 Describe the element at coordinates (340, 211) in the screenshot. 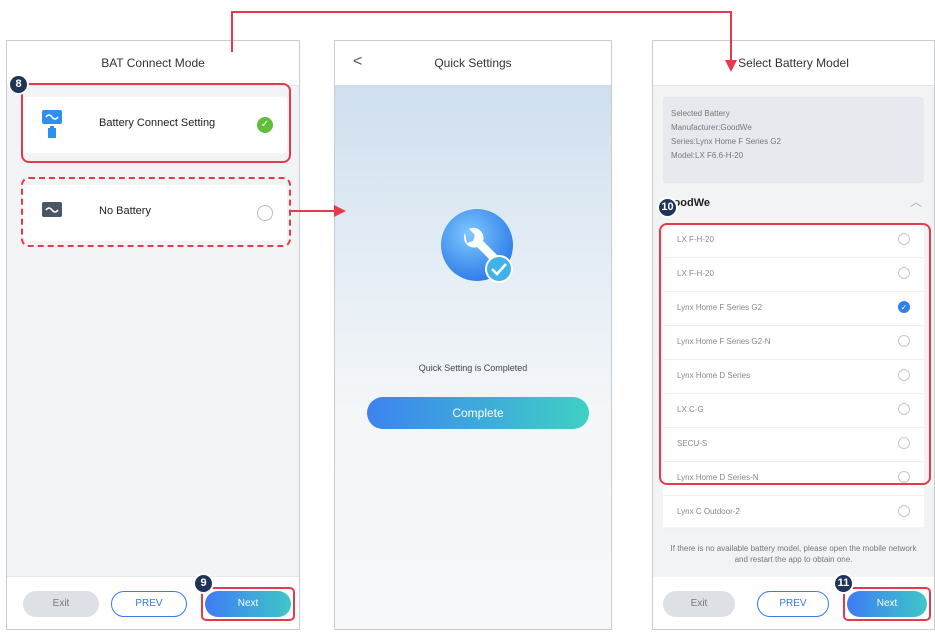

I see `arrow-head-right` at that location.